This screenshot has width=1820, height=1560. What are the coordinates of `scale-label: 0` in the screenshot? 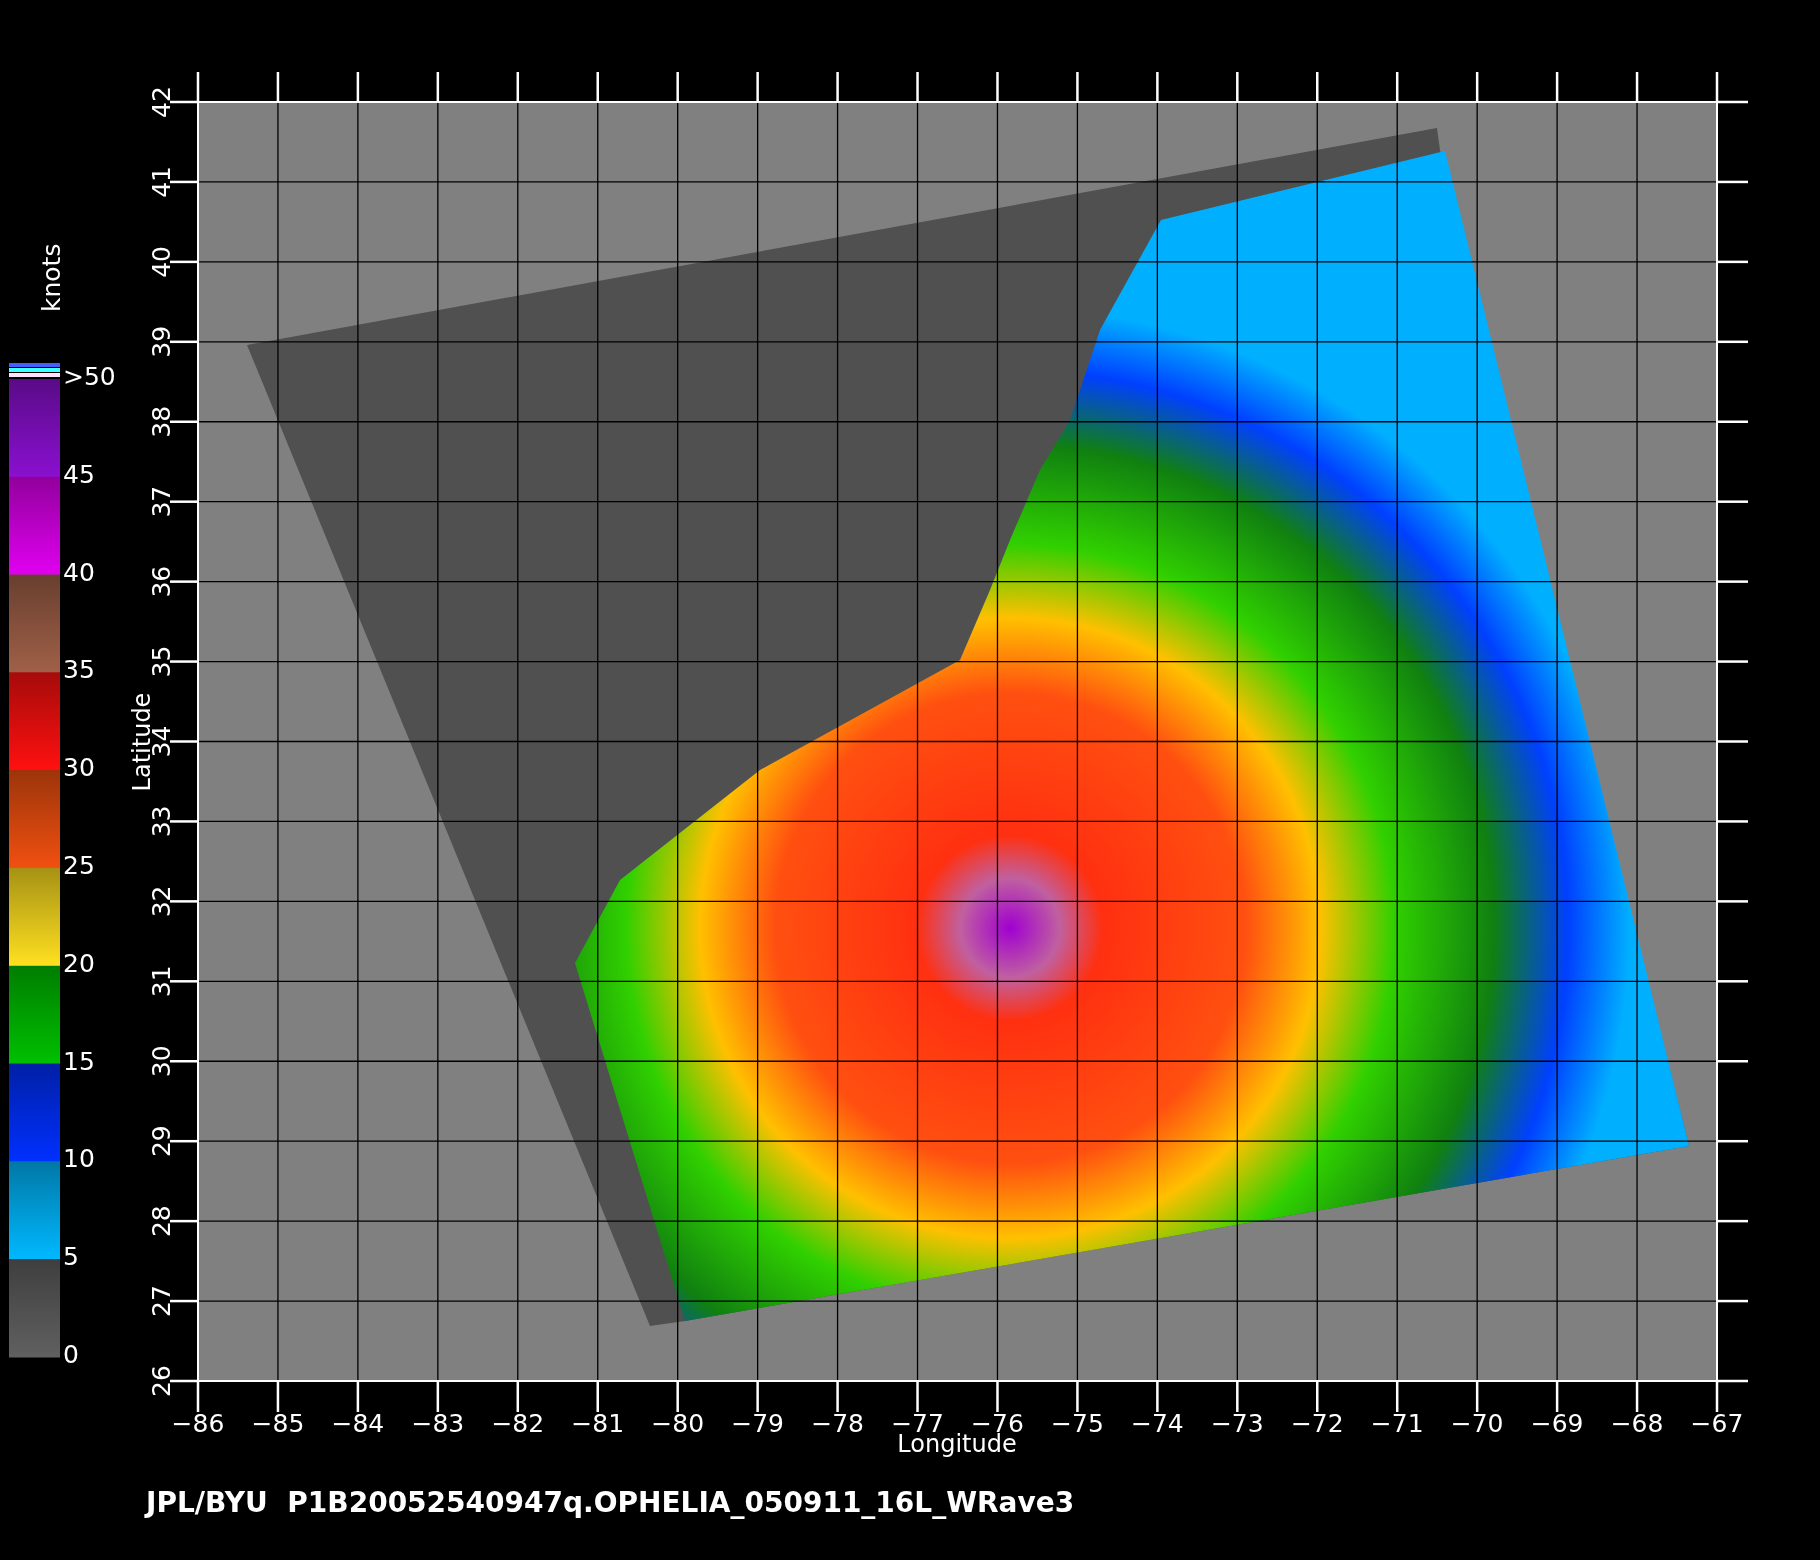 It's located at (71, 1354).